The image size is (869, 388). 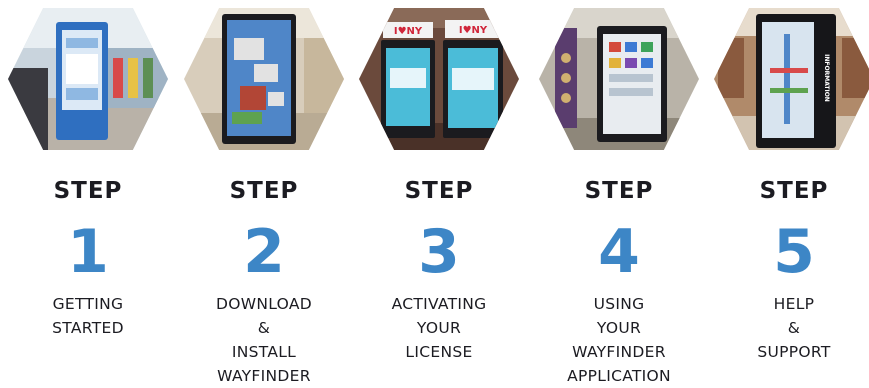 What do you see at coordinates (439, 79) in the screenshot?
I see `kiosk-pair-photo: I♥NY I♥NY` at bounding box center [439, 79].